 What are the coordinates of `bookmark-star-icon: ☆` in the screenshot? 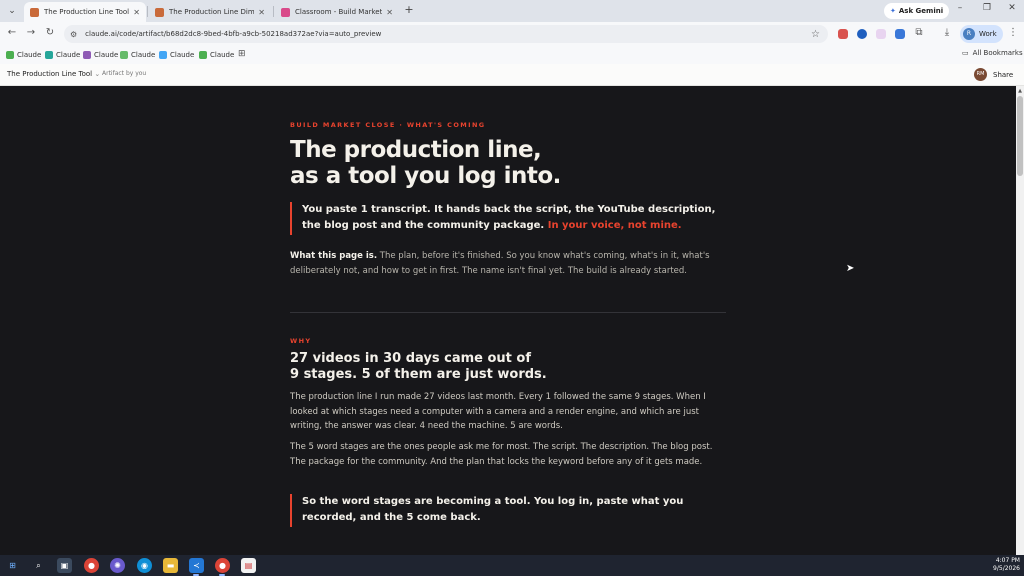 It's located at (815, 34).